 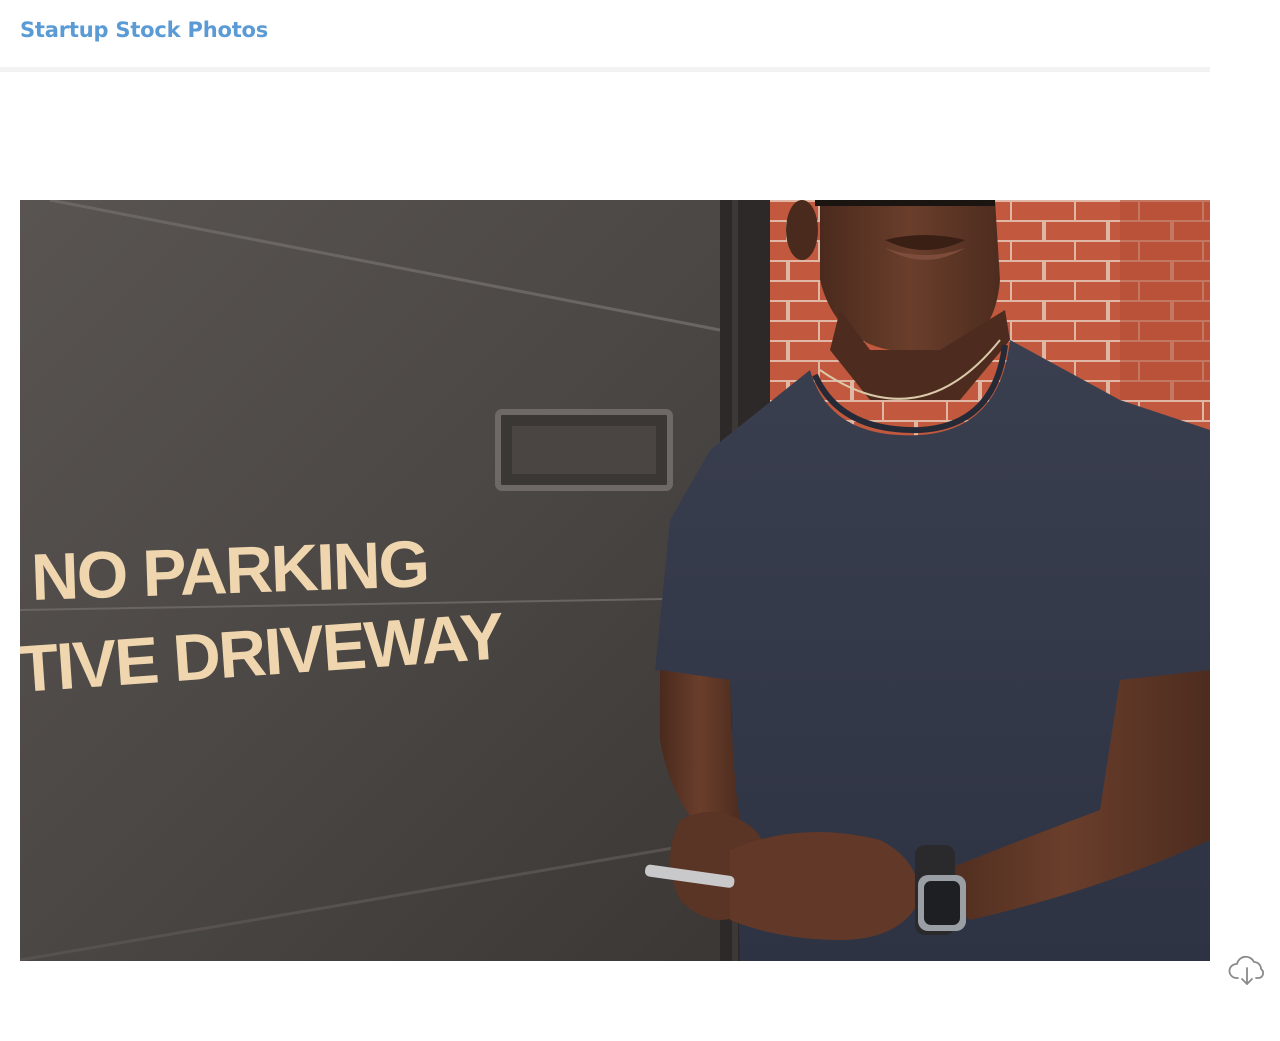 What do you see at coordinates (144, 30) in the screenshot?
I see `site-logo-link: Startup Stock Photos` at bounding box center [144, 30].